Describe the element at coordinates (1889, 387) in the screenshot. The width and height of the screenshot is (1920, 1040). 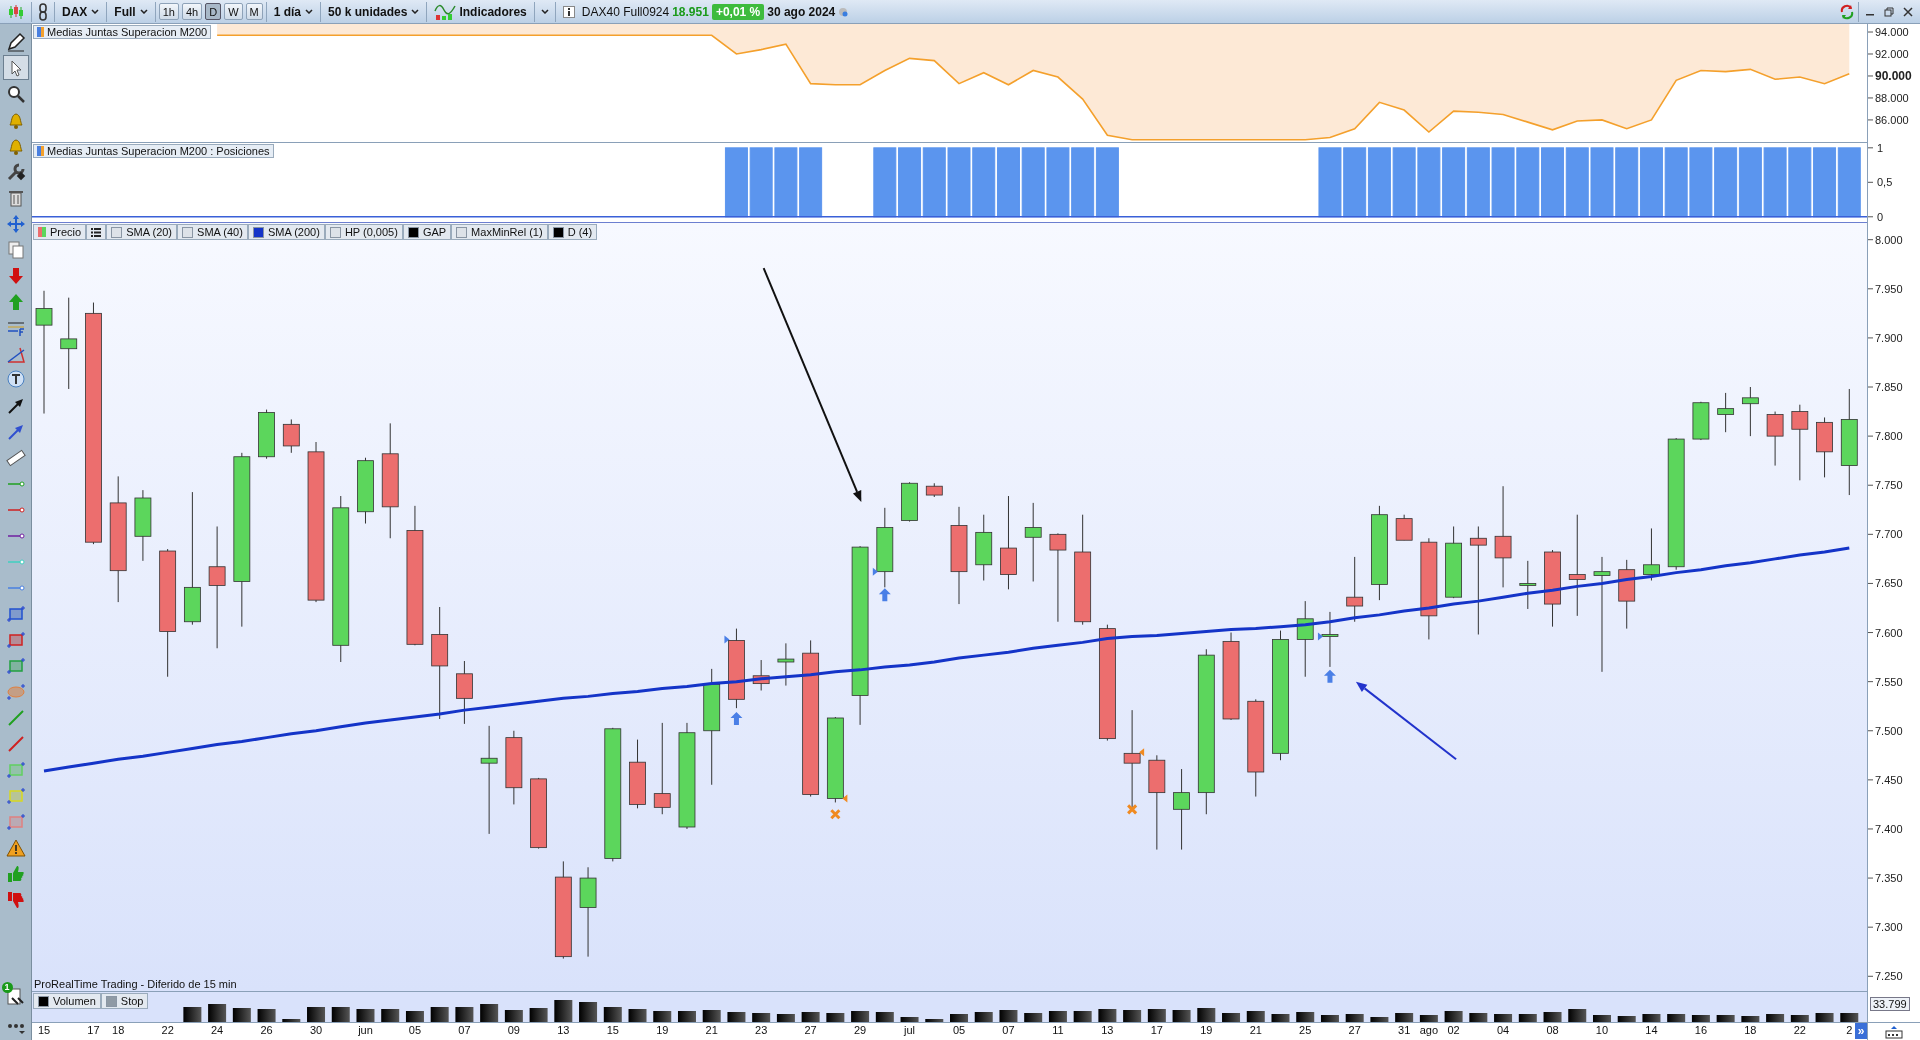
I see `axis-label: 7.850` at that location.